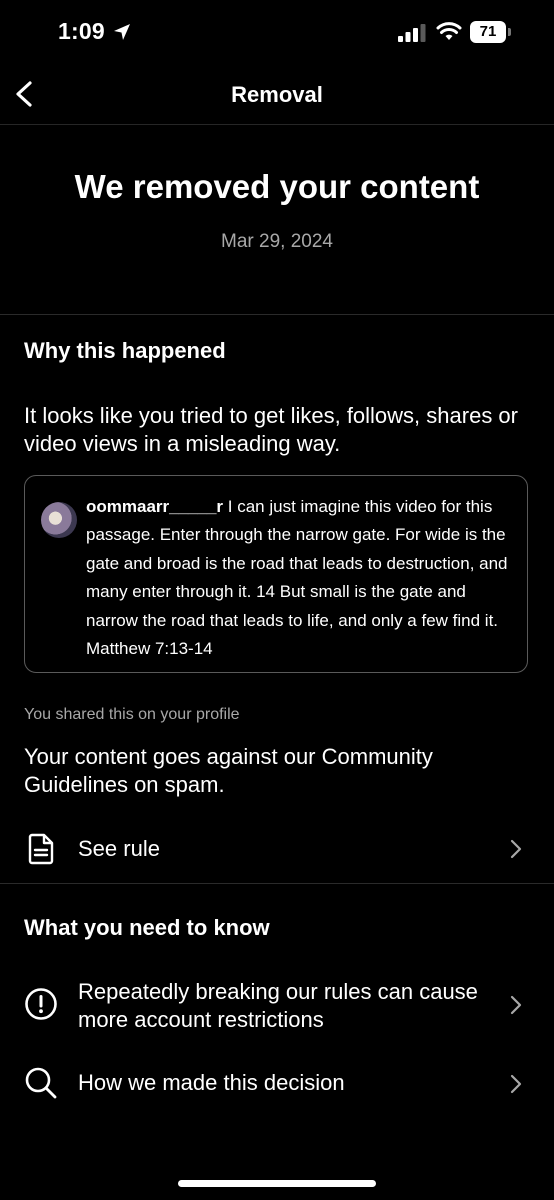  I want to click on decision-row: How we made this decision, so click(277, 1084).